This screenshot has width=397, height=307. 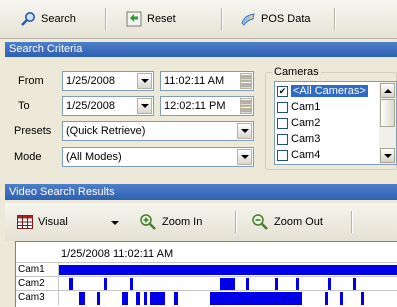 I want to click on visual-label: Visual, so click(x=53, y=222).